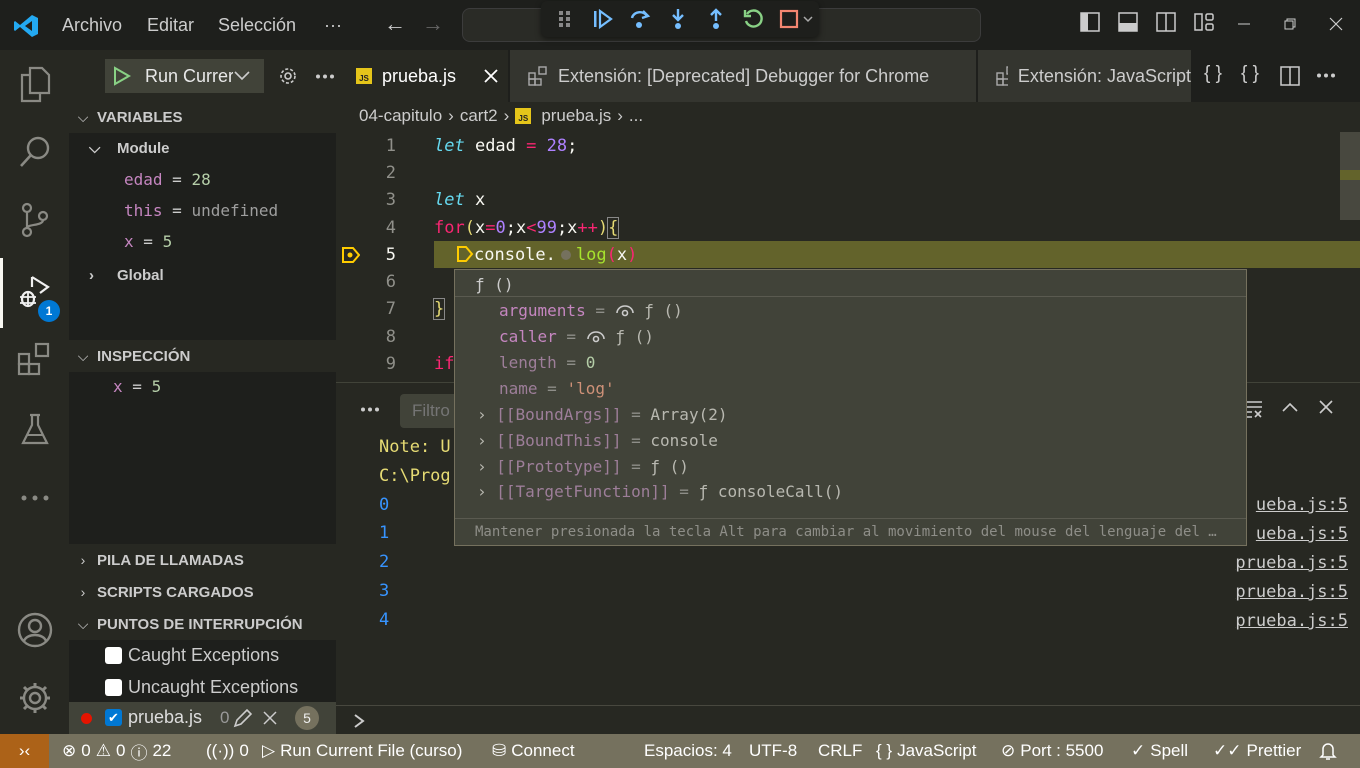  Describe the element at coordinates (660, 491) in the screenshot. I see `hover-prop-expandable: › [[TargetFunction]] = ƒ consoleCall()` at that location.